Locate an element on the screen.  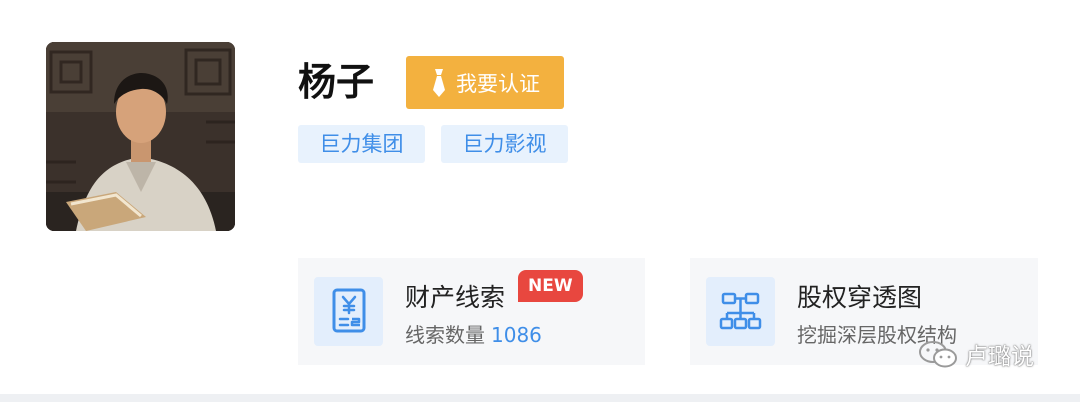
wechat-icon is located at coordinates (938, 354).